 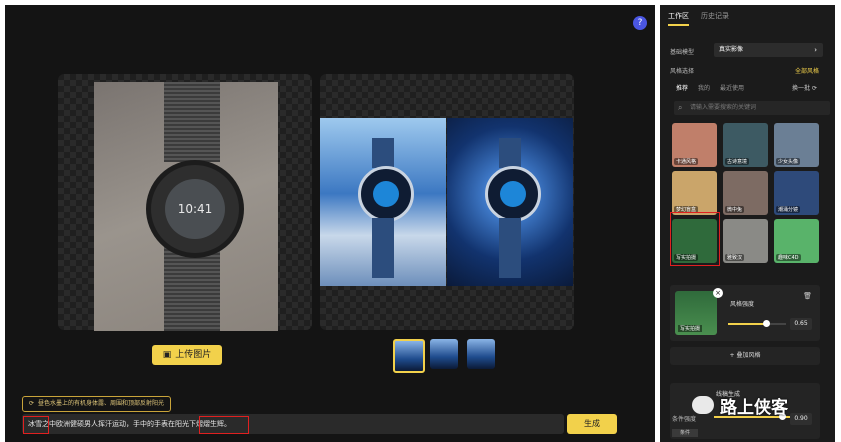 What do you see at coordinates (731, 49) in the screenshot?
I see `base-model-value: 真实影像` at bounding box center [731, 49].